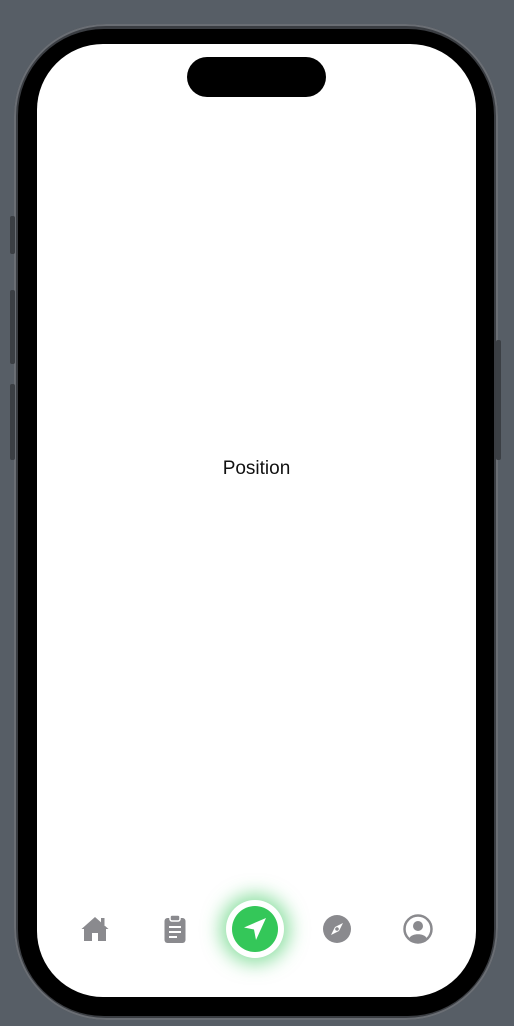 This screenshot has height=1026, width=514. I want to click on power-button, so click(498, 400).